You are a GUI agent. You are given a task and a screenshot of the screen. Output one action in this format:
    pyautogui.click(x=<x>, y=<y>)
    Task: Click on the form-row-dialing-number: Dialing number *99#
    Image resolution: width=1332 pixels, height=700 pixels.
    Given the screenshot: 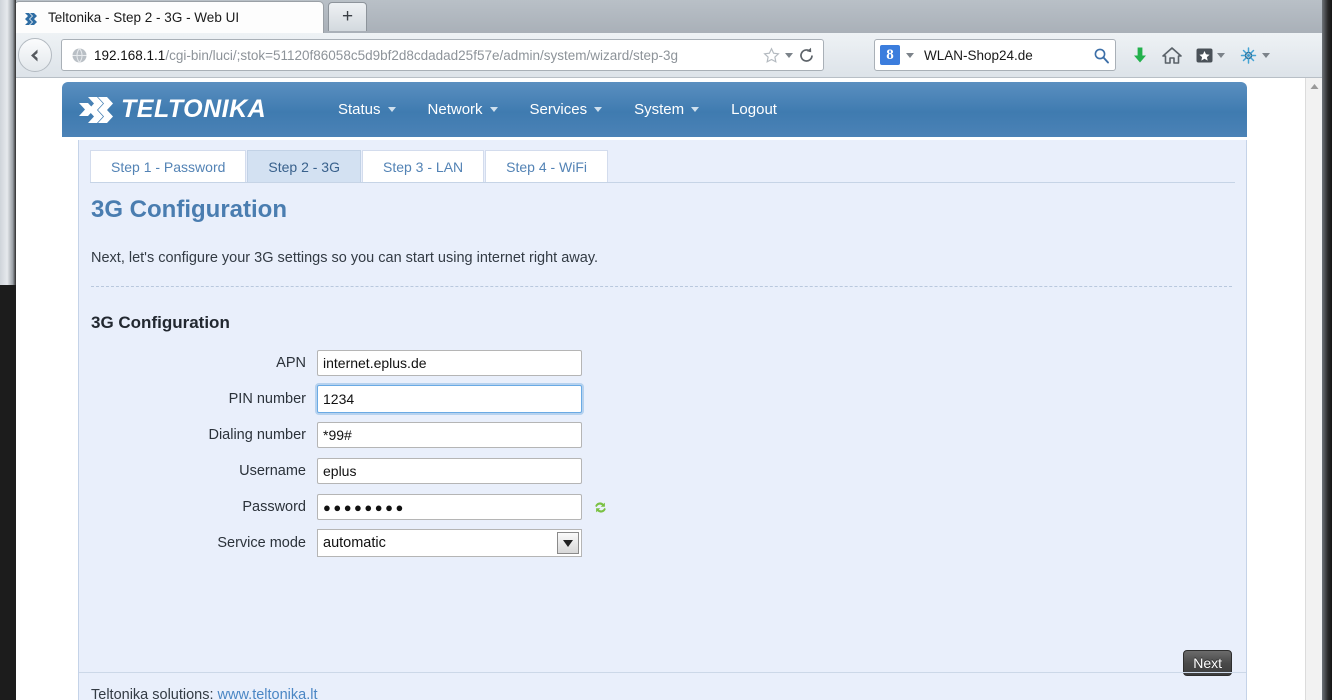 What is the action you would take?
    pyautogui.click(x=359, y=435)
    